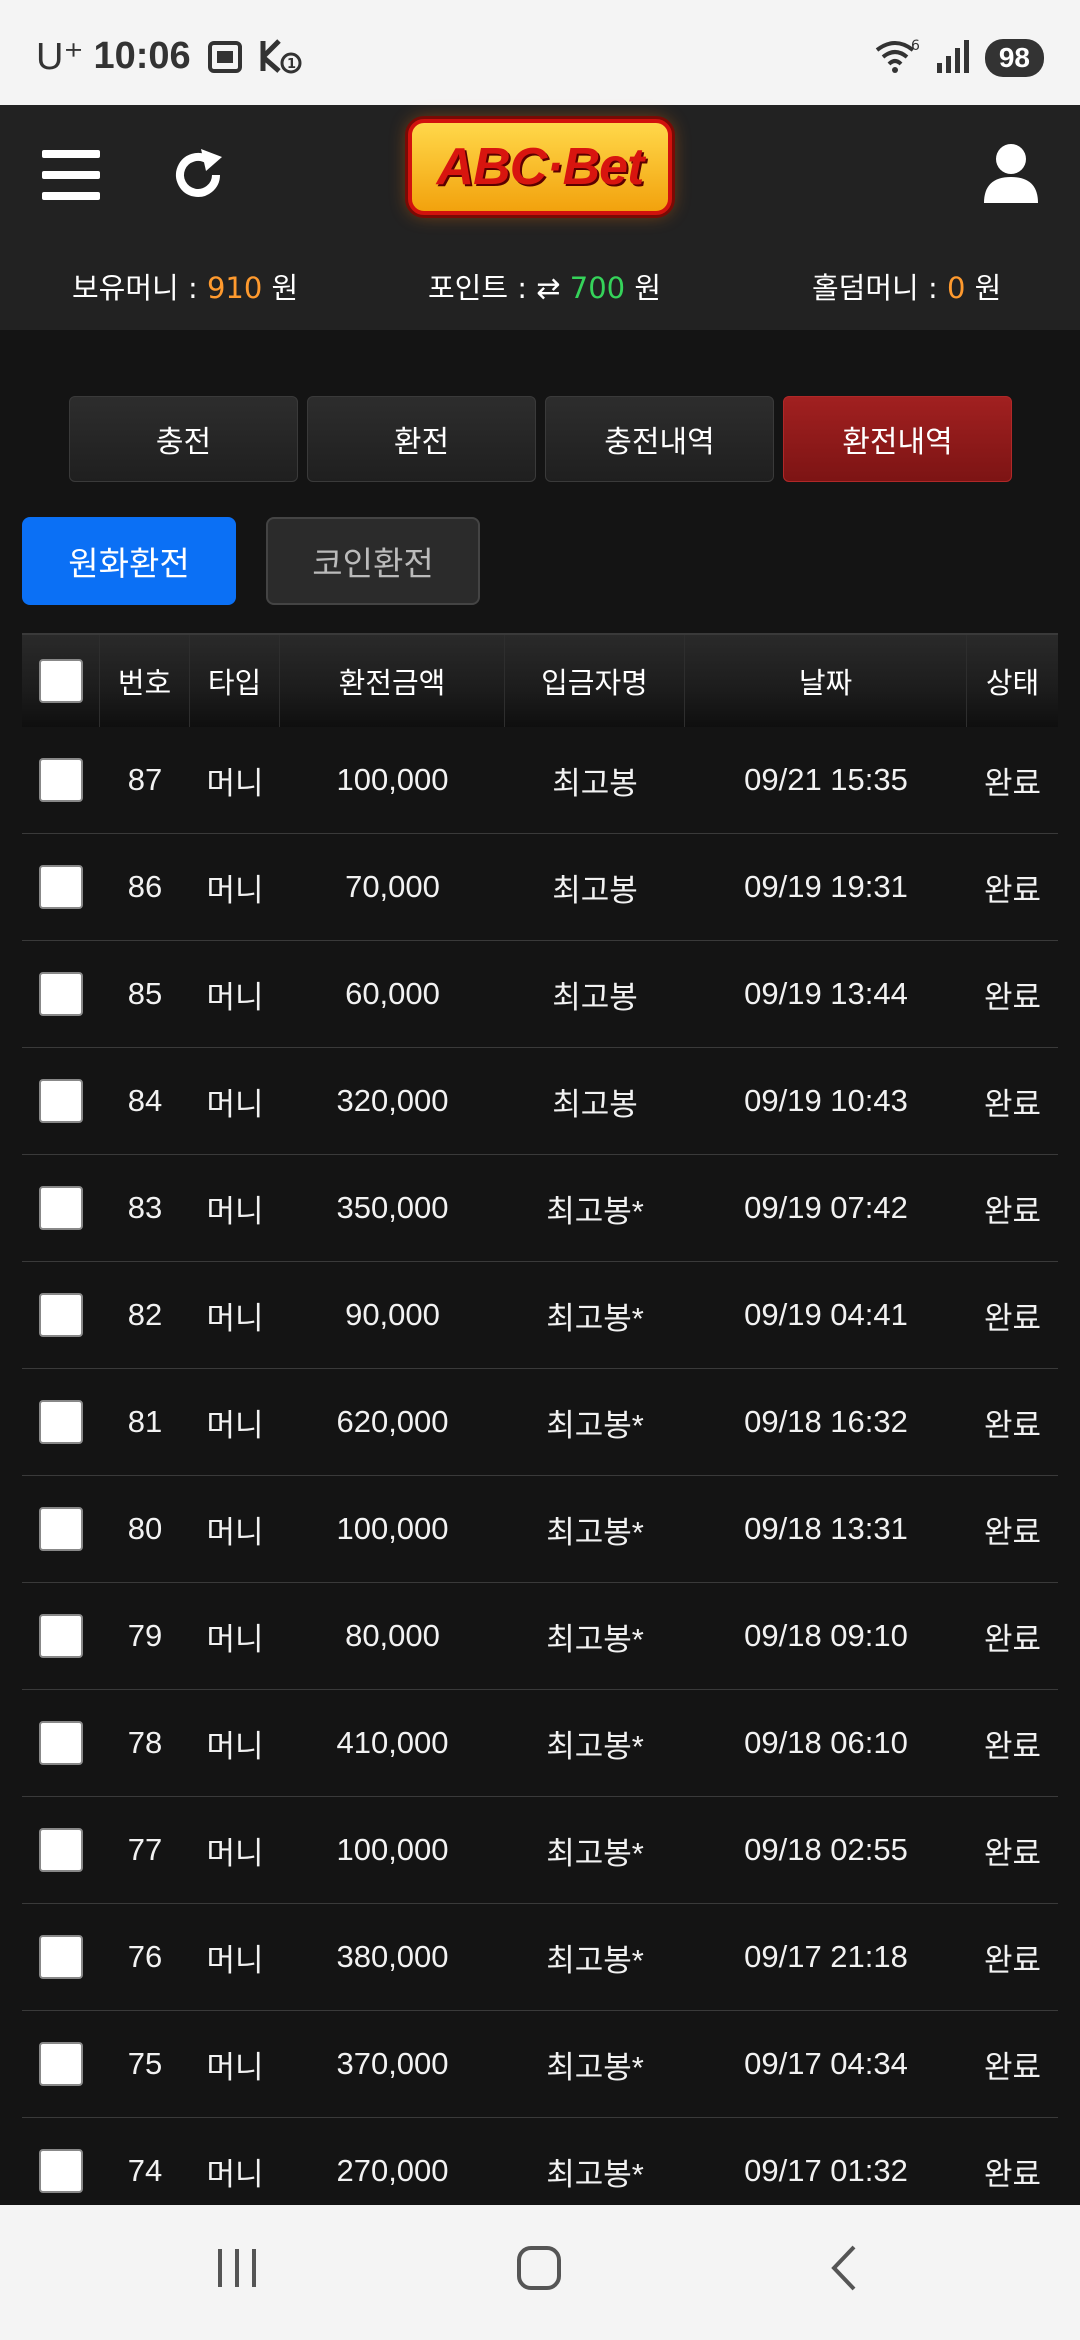 The image size is (1080, 2340). What do you see at coordinates (183, 439) in the screenshot?
I see `tab-deposit: 충전` at bounding box center [183, 439].